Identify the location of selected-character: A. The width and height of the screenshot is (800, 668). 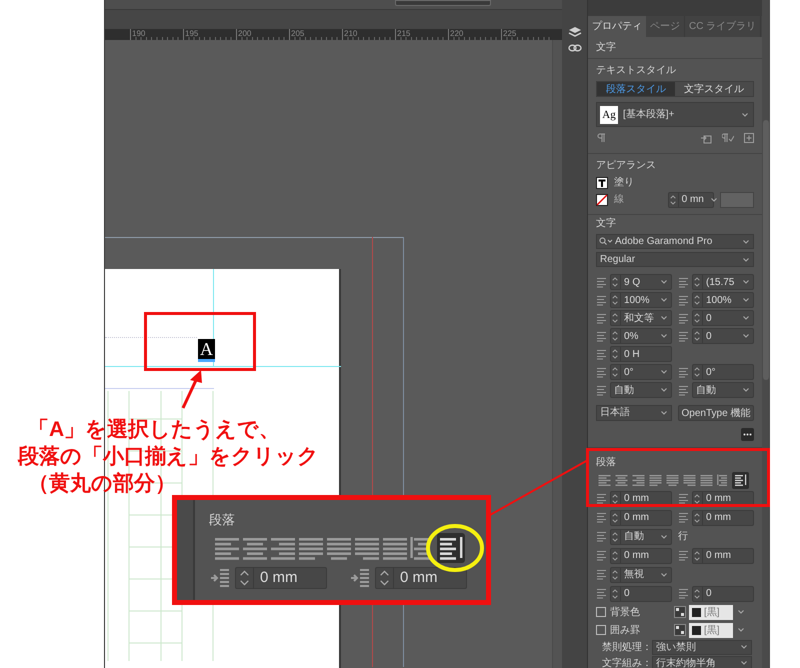
(206, 350).